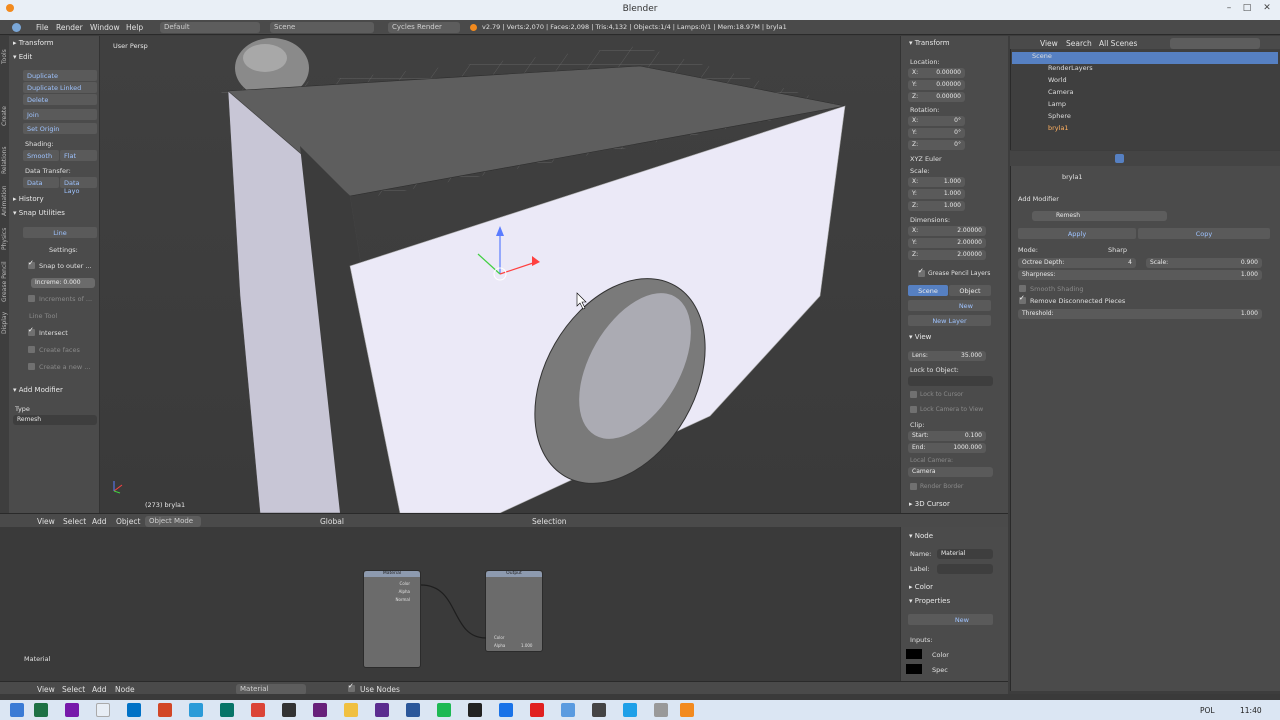 This screenshot has width=1280, height=720. I want to click on node-label-field, so click(965, 569).